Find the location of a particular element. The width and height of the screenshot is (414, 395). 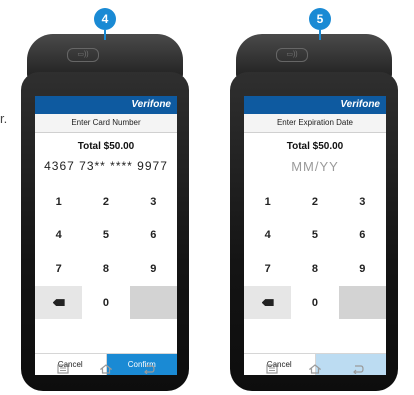

clipped-caption-fragment: r. is located at coordinates (4, 118).